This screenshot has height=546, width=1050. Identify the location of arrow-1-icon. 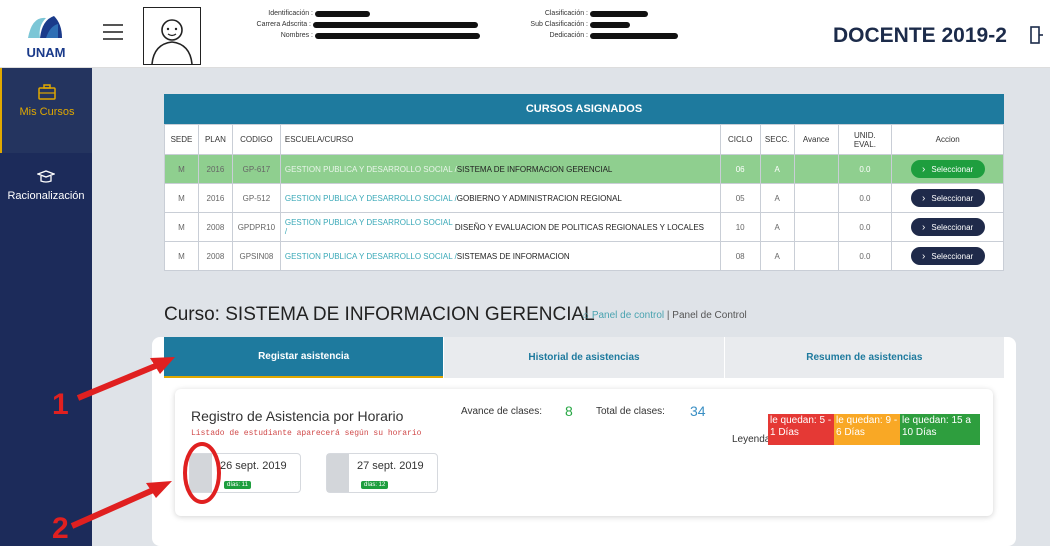
(125, 379).